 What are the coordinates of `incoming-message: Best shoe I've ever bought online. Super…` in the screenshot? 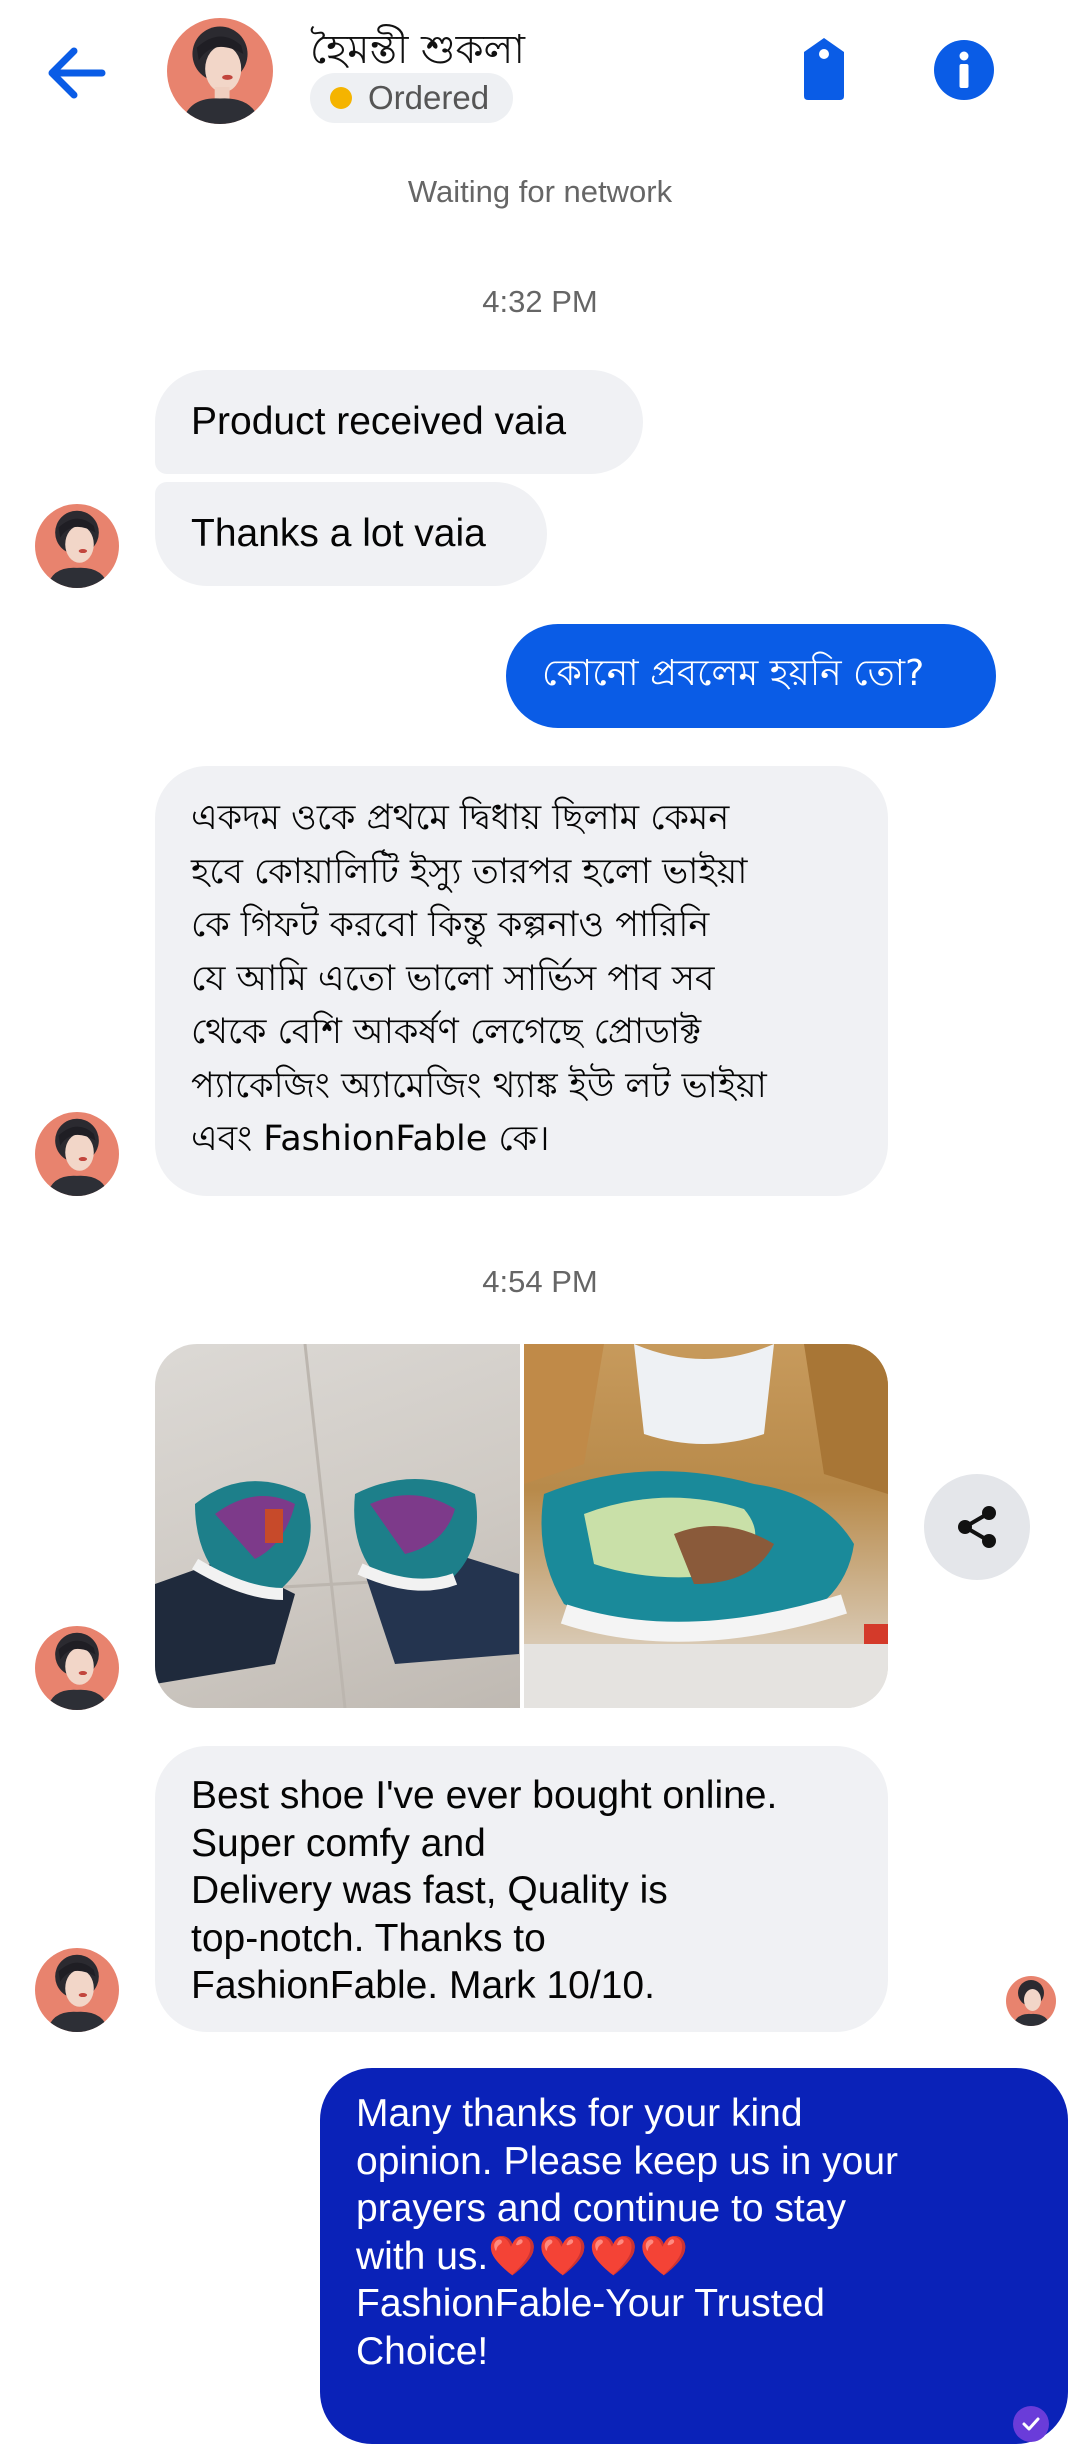 It's located at (521, 1889).